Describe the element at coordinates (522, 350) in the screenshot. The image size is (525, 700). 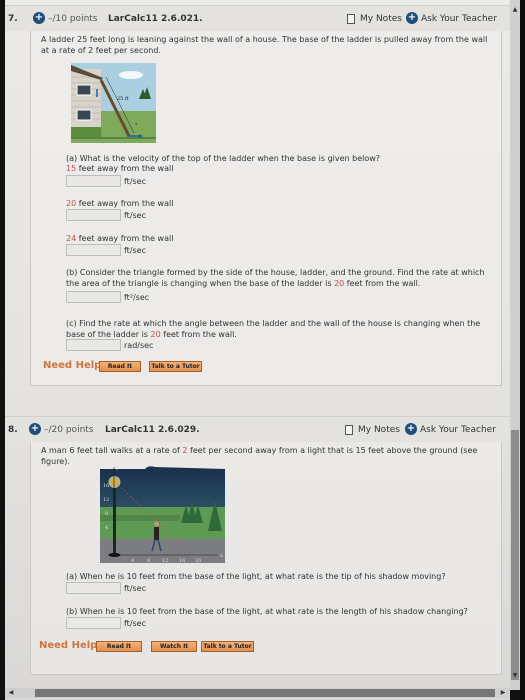
I see `screen-bezel` at that location.